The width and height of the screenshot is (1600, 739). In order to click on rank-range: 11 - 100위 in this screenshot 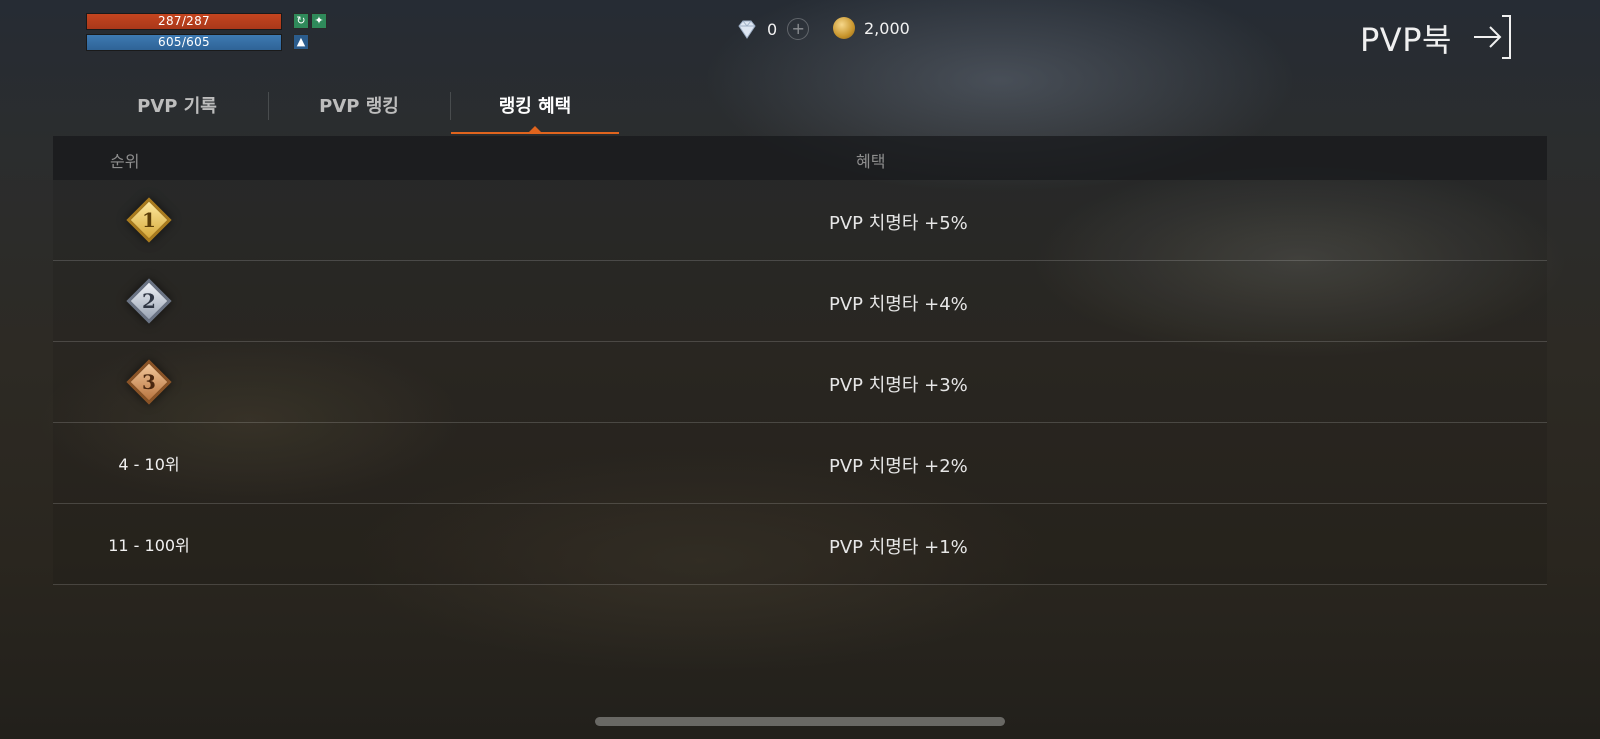, I will do `click(149, 545)`.